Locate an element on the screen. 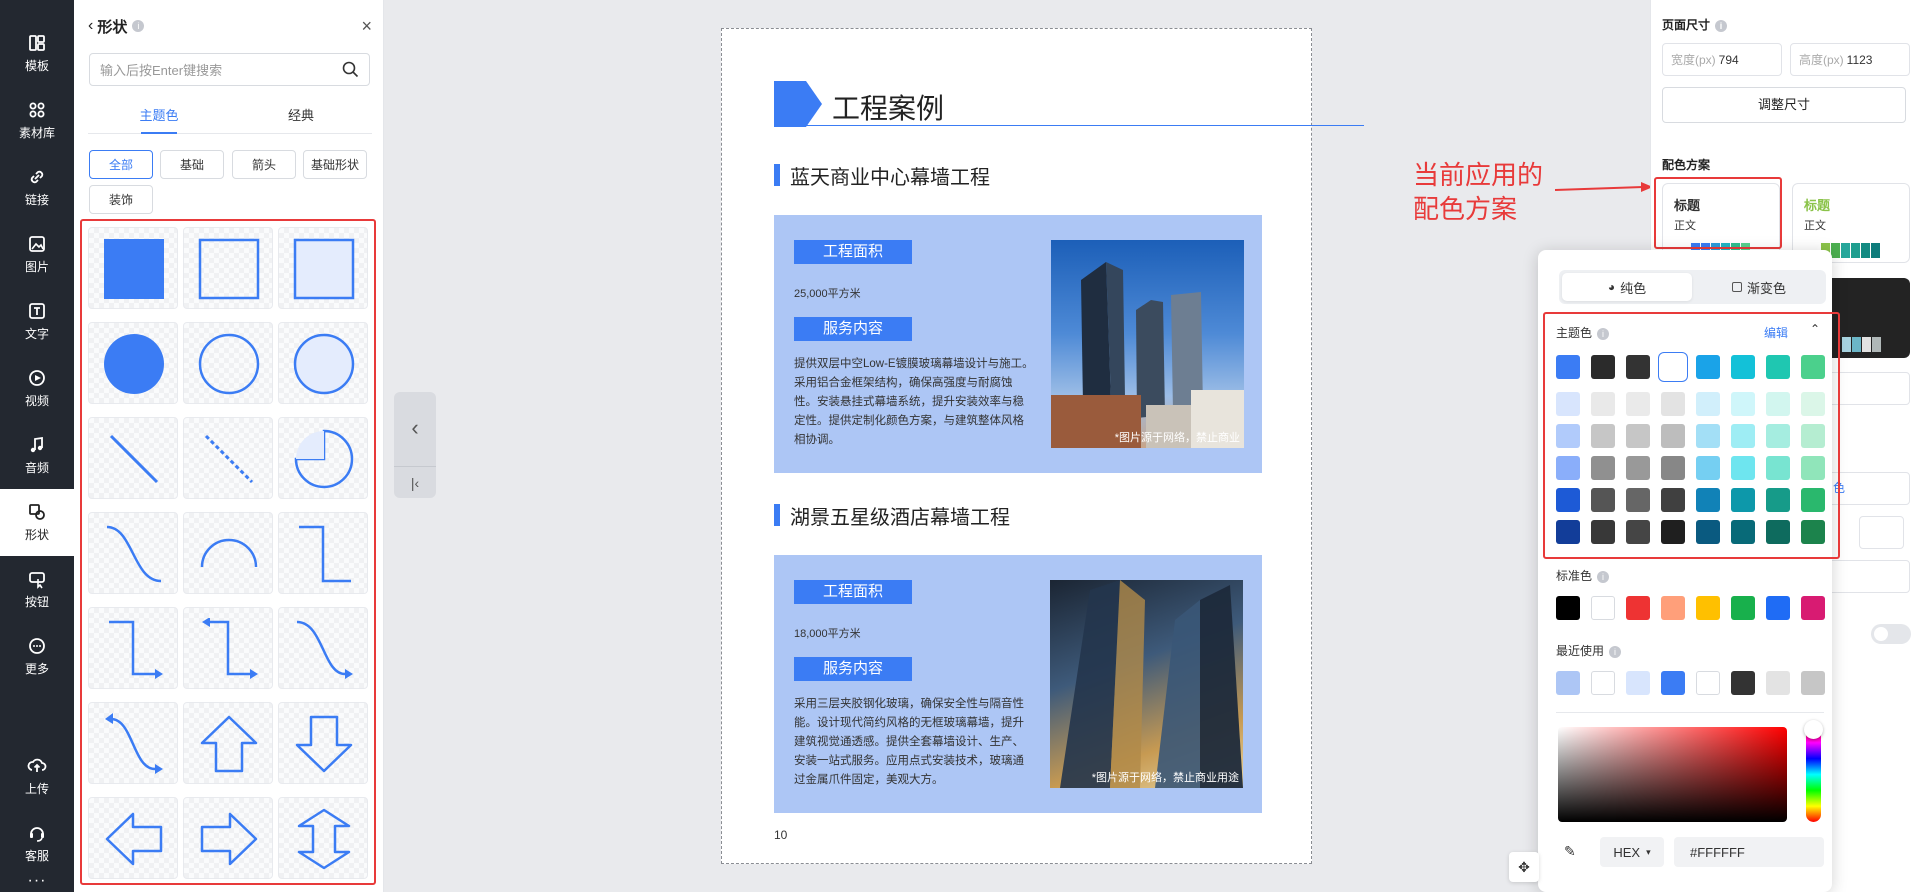  chevron-down-icon: ▾ is located at coordinates (1648, 851).